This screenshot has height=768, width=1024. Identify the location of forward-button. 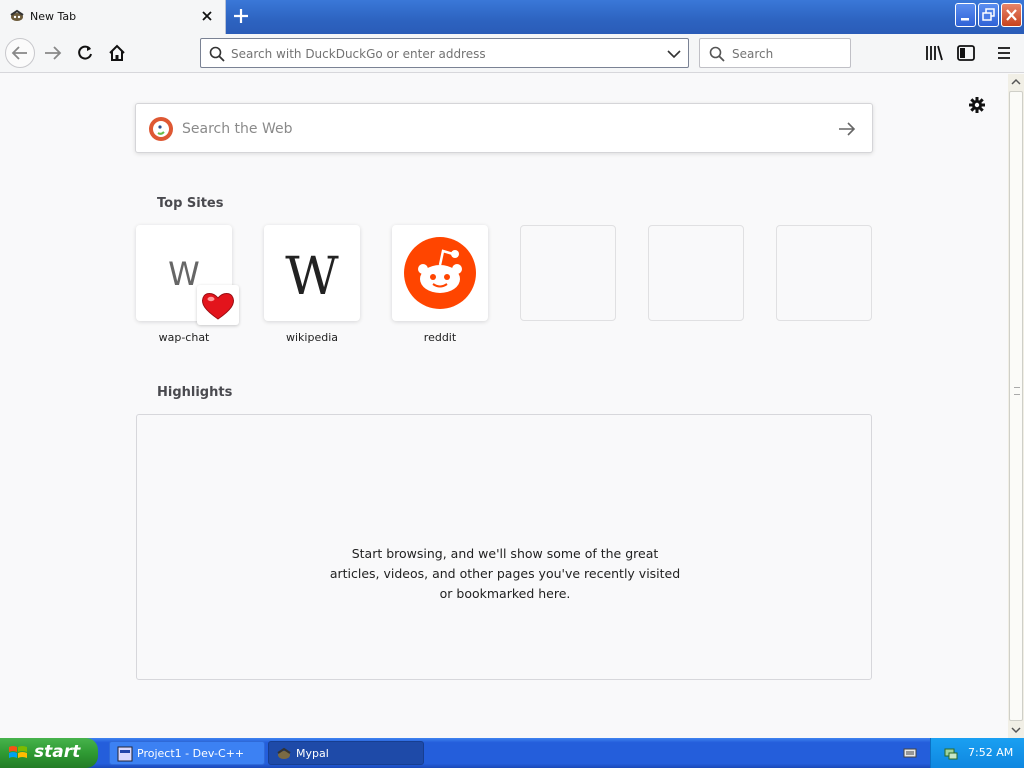
(53, 53).